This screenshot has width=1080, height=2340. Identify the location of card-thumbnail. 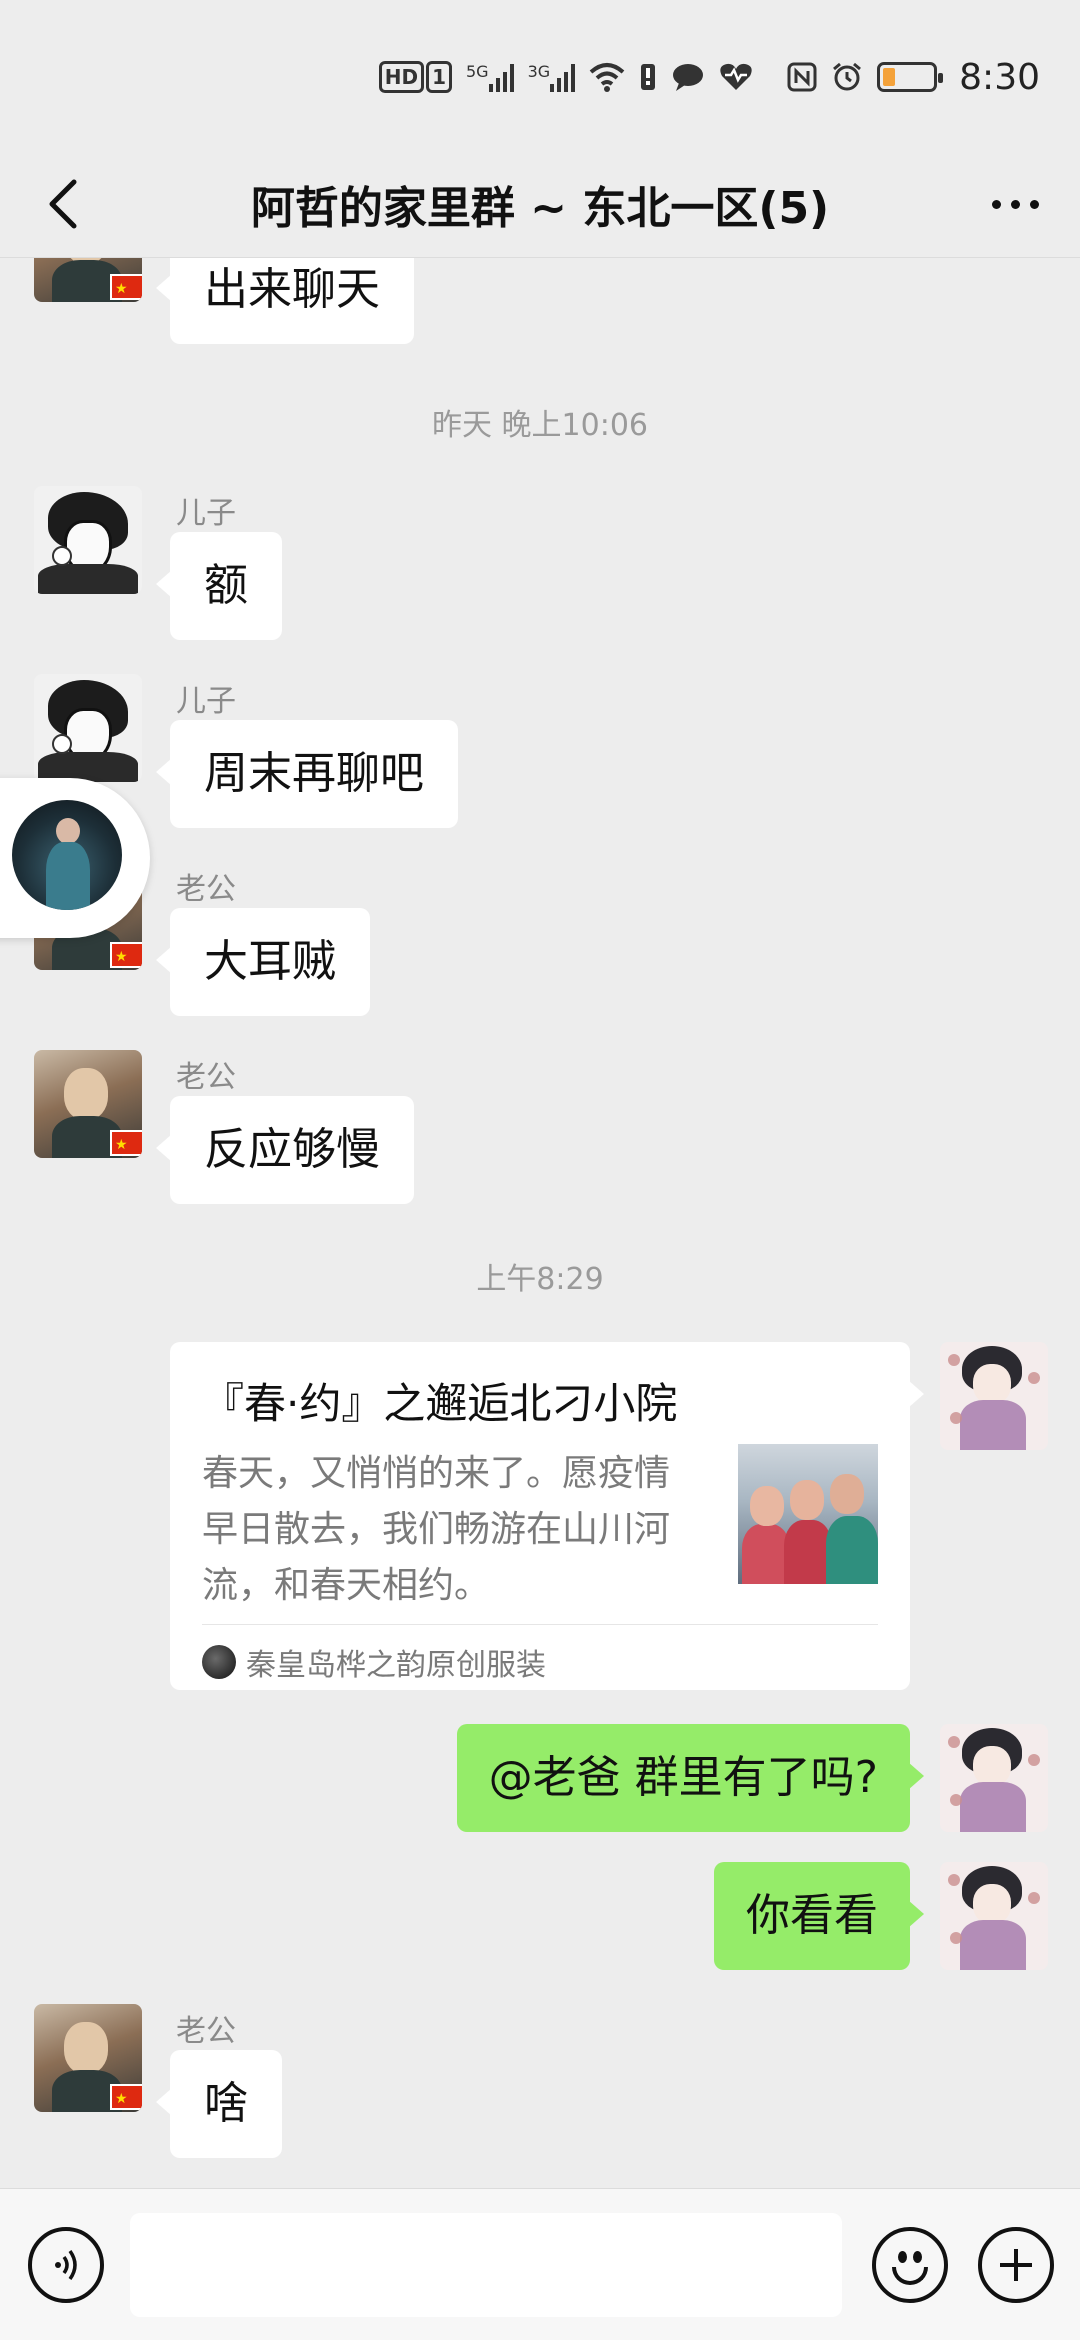
(808, 1514).